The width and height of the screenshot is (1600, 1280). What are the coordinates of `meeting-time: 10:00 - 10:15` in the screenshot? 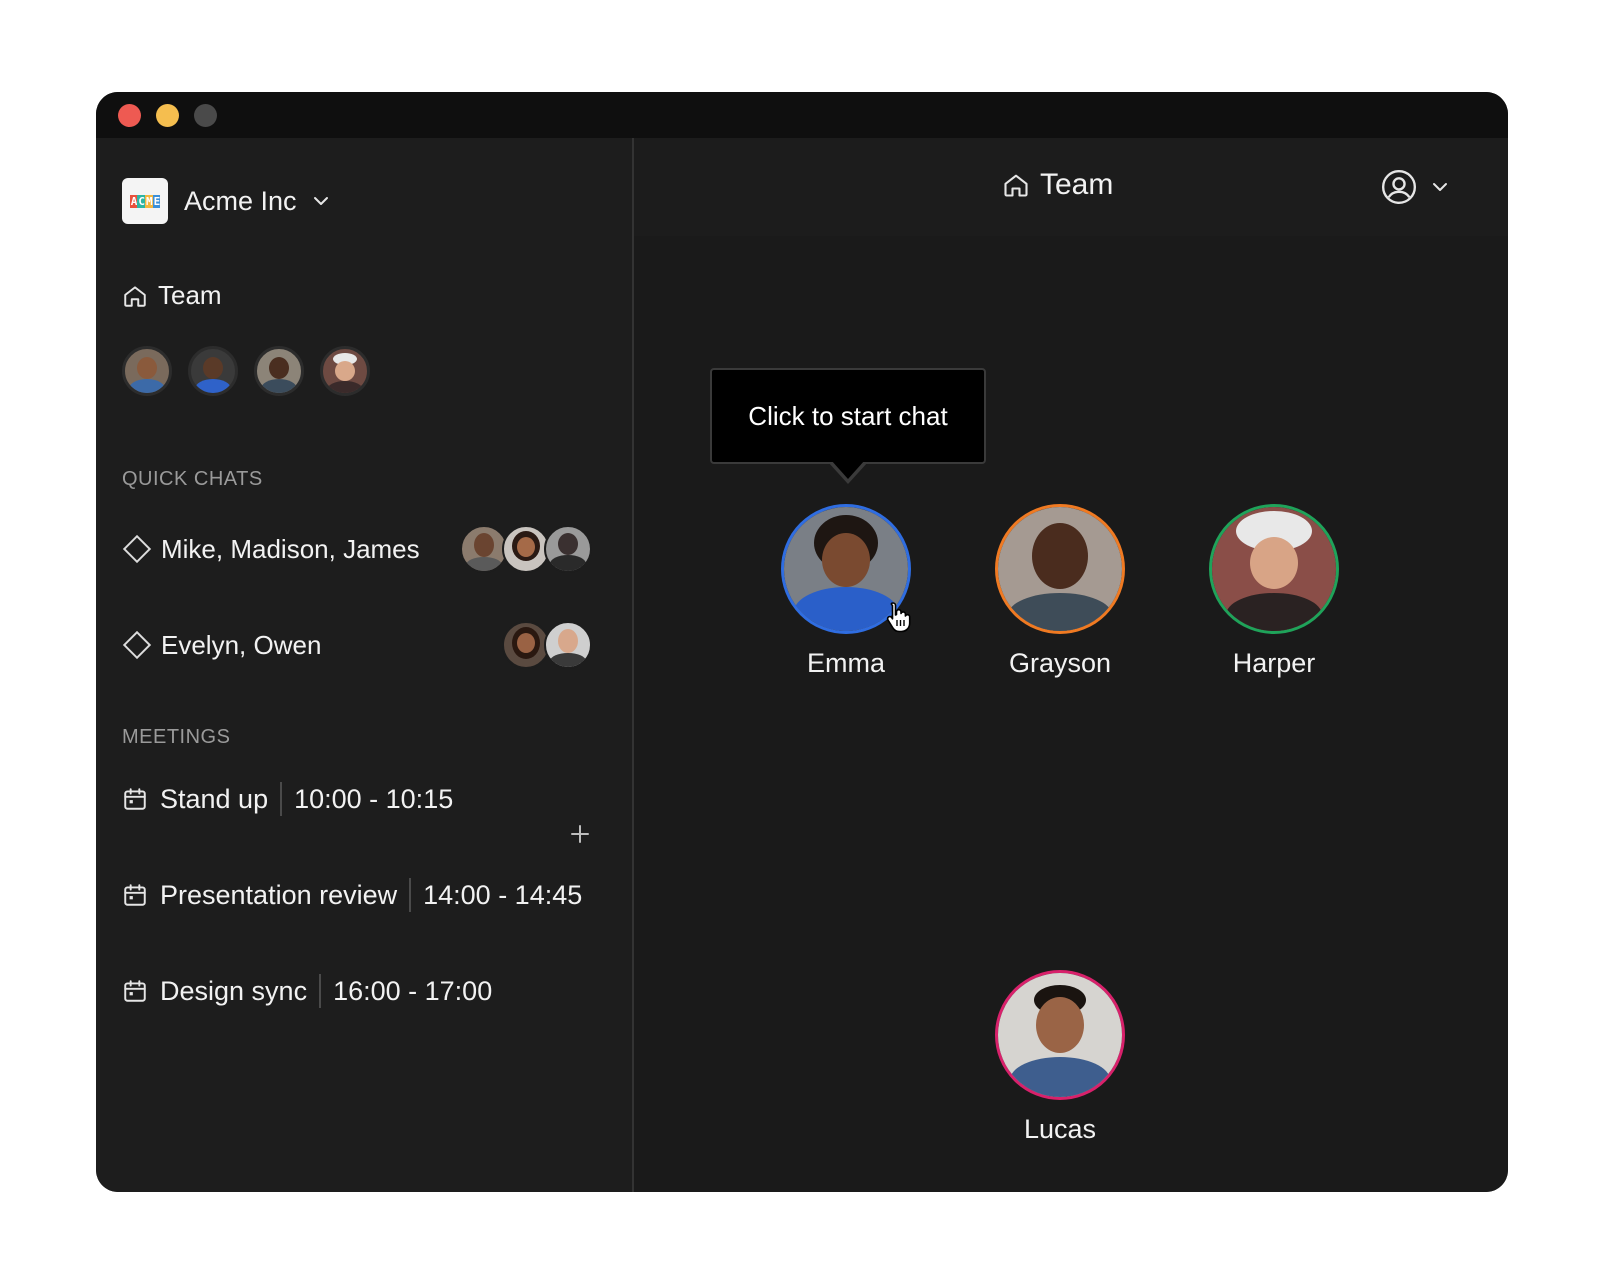 It's located at (374, 798).